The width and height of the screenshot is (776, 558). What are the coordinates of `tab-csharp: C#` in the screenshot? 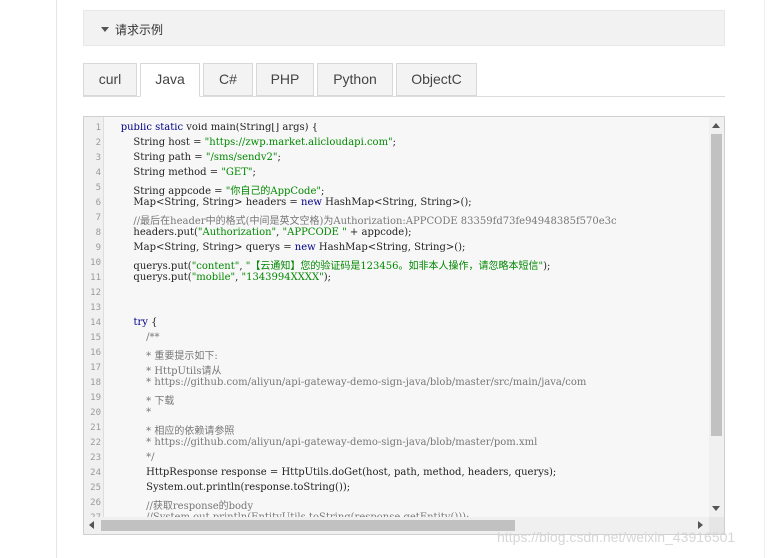 It's located at (228, 79).